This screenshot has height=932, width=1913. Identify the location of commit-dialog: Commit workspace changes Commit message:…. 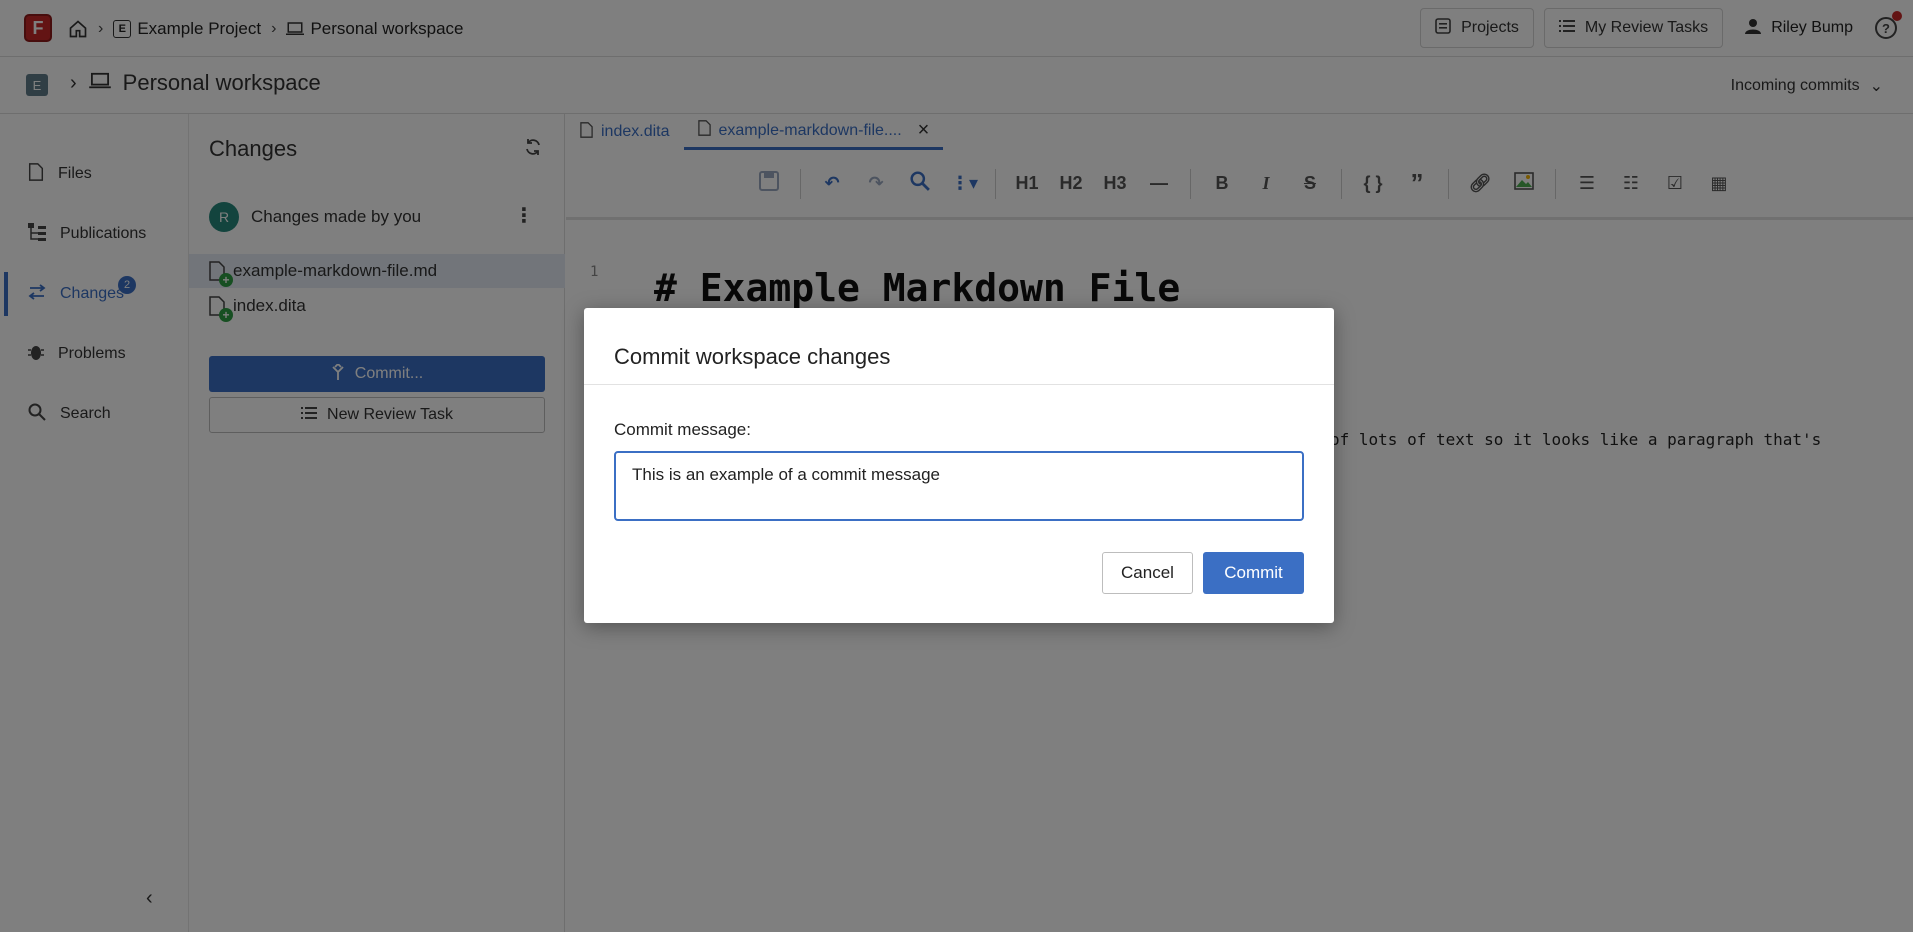
(959, 465).